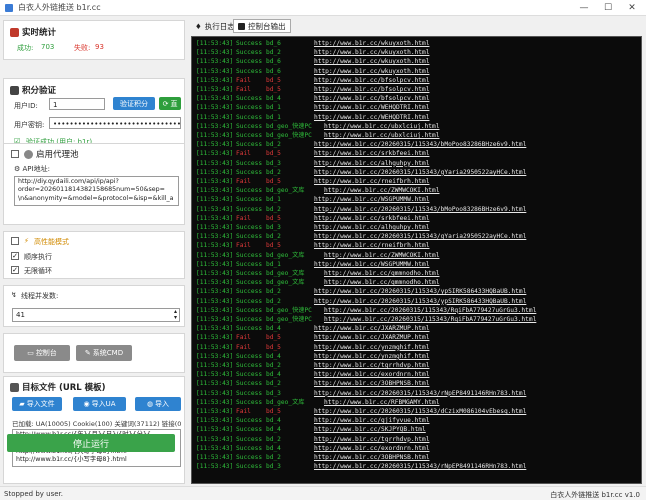 The image size is (646, 500). What do you see at coordinates (42, 353) in the screenshot?
I see `console-button: ▭ 控制台` at bounding box center [42, 353].